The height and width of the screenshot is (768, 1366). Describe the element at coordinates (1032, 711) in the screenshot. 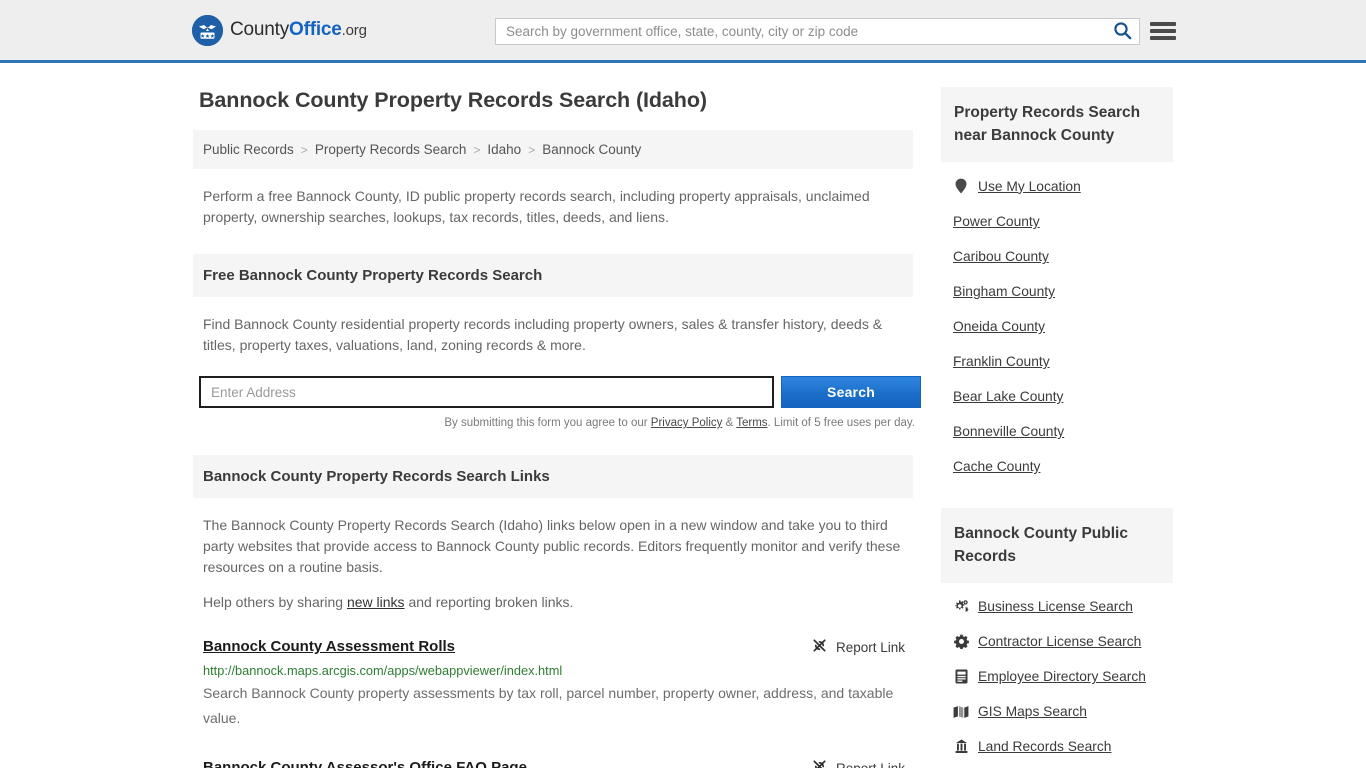

I see `sidebar-link: GIS Maps Search` at that location.